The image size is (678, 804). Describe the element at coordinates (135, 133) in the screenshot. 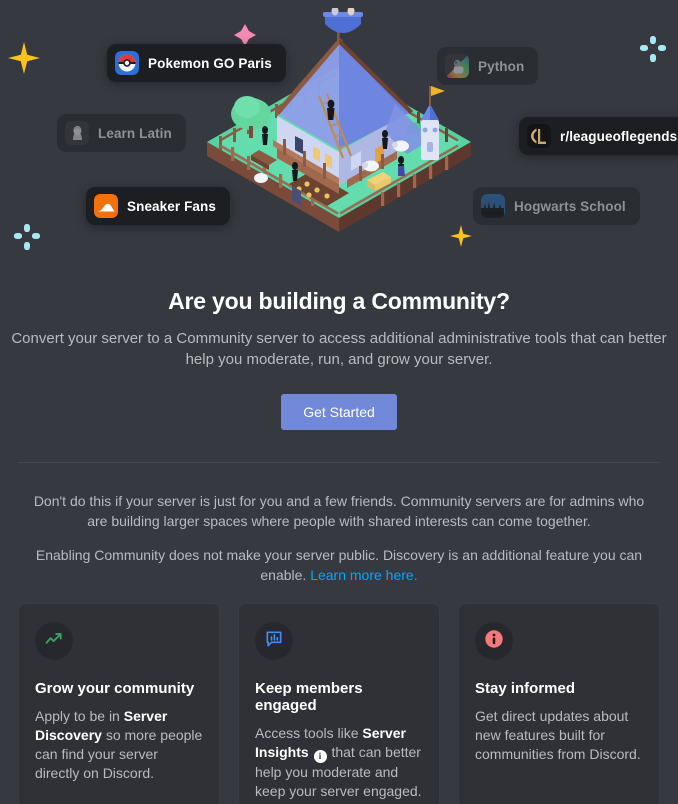

I see `server-pill-label: Learn Latin` at that location.